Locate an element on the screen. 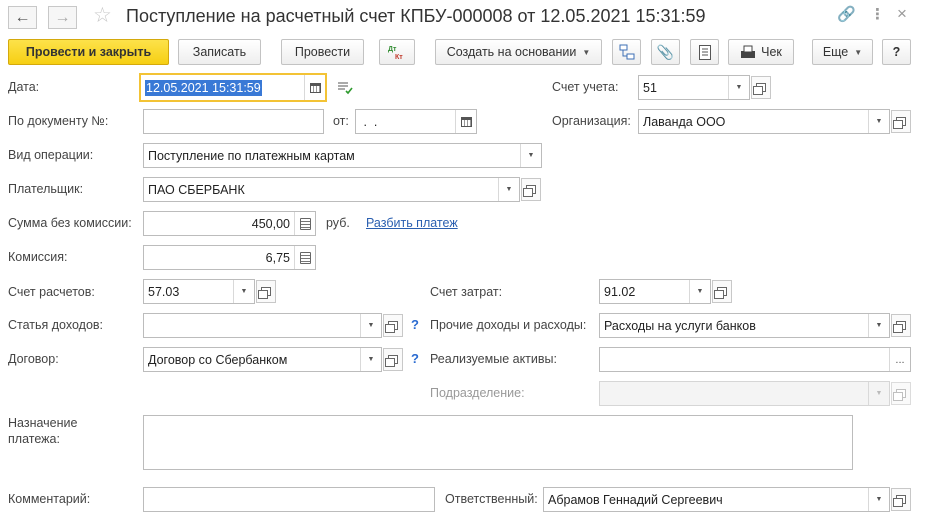 Image resolution: width=925 pixels, height=525 pixels. cost-account-value: 91.02 is located at coordinates (620, 291).